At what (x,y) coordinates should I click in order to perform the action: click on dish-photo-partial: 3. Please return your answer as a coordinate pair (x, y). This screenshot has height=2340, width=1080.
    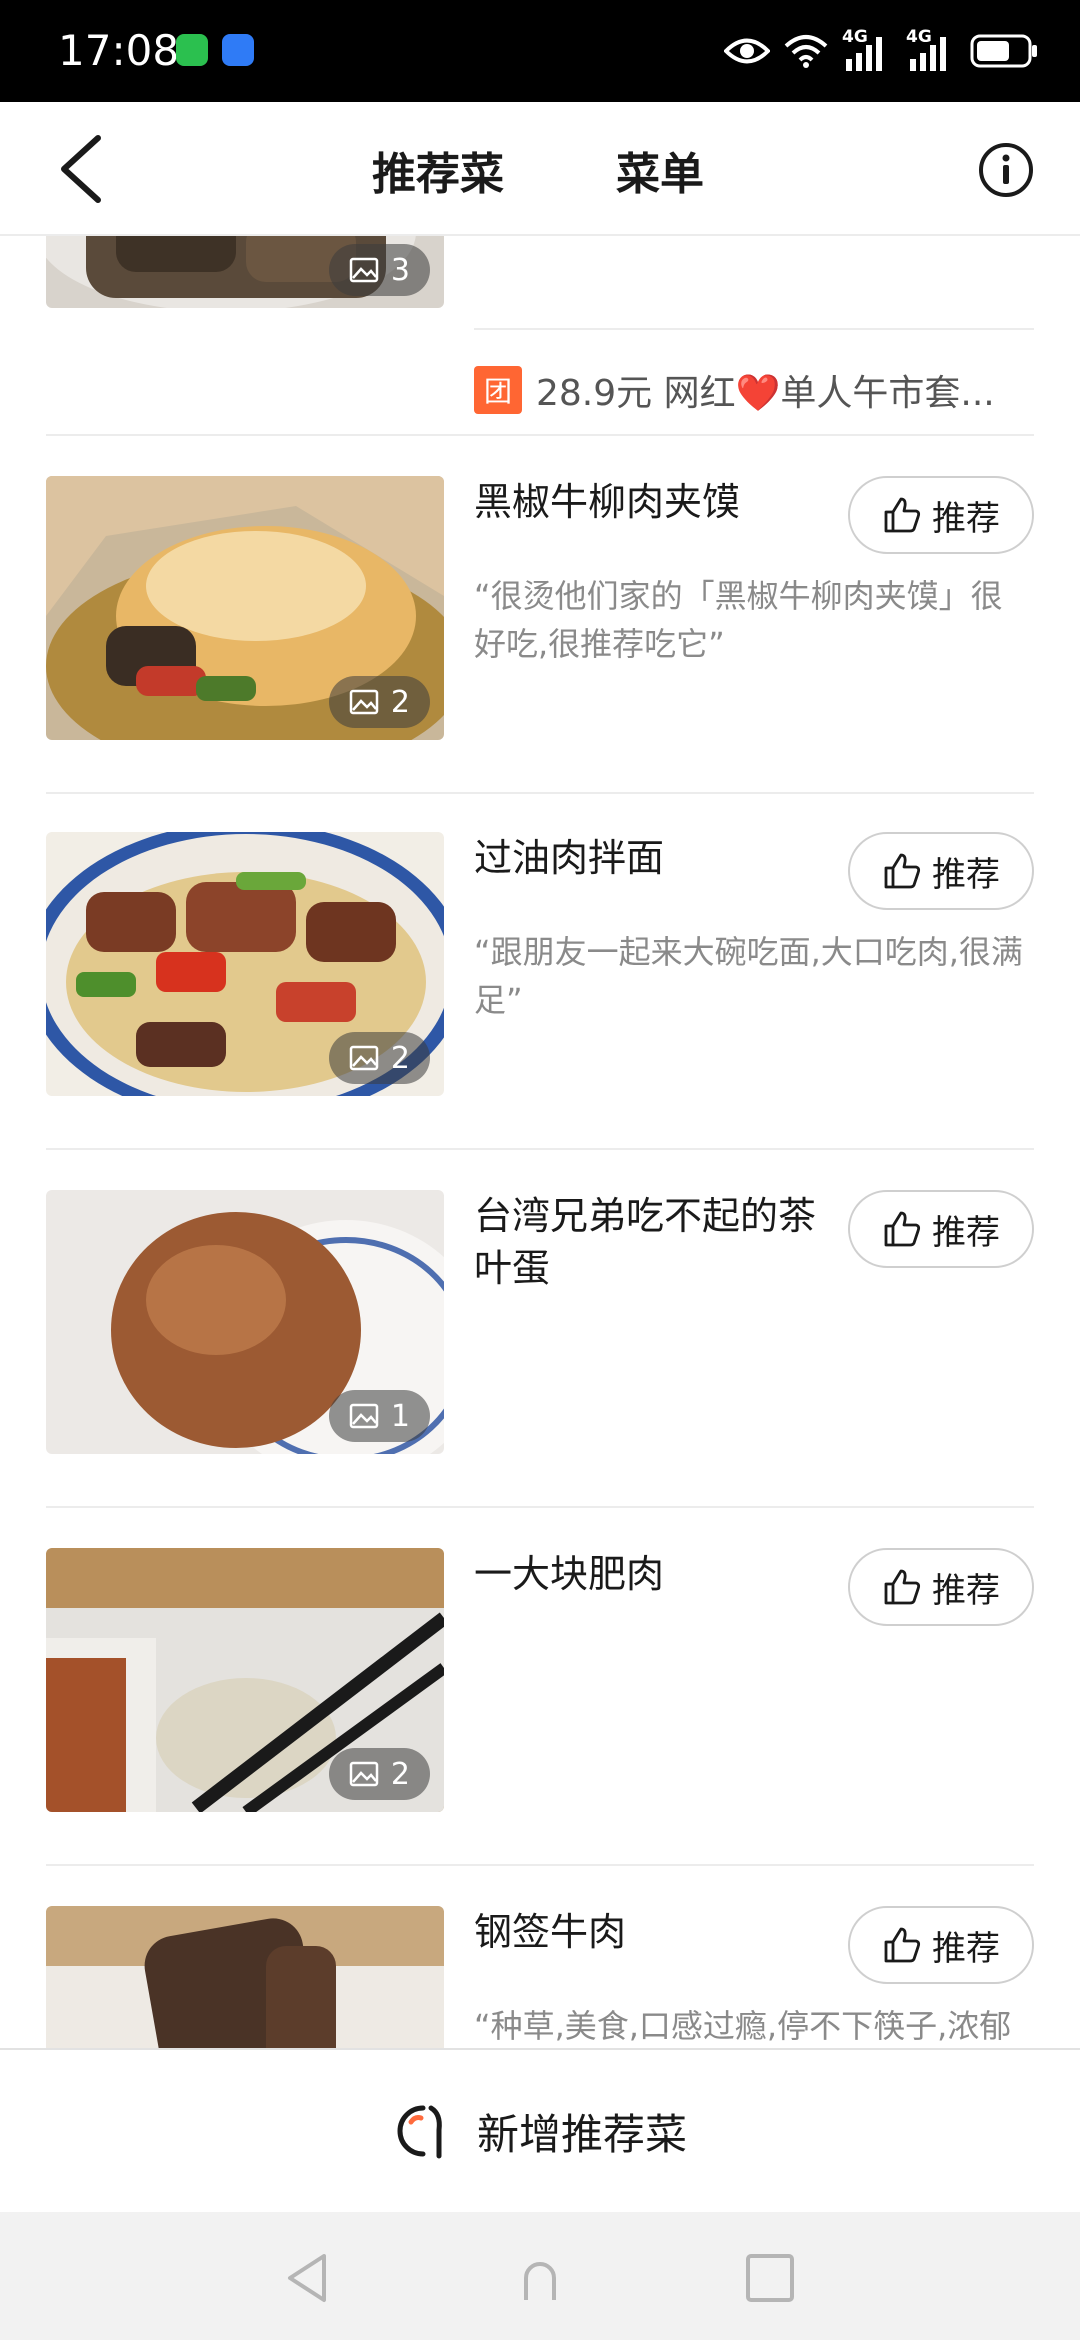
    Looking at the image, I should click on (245, 272).